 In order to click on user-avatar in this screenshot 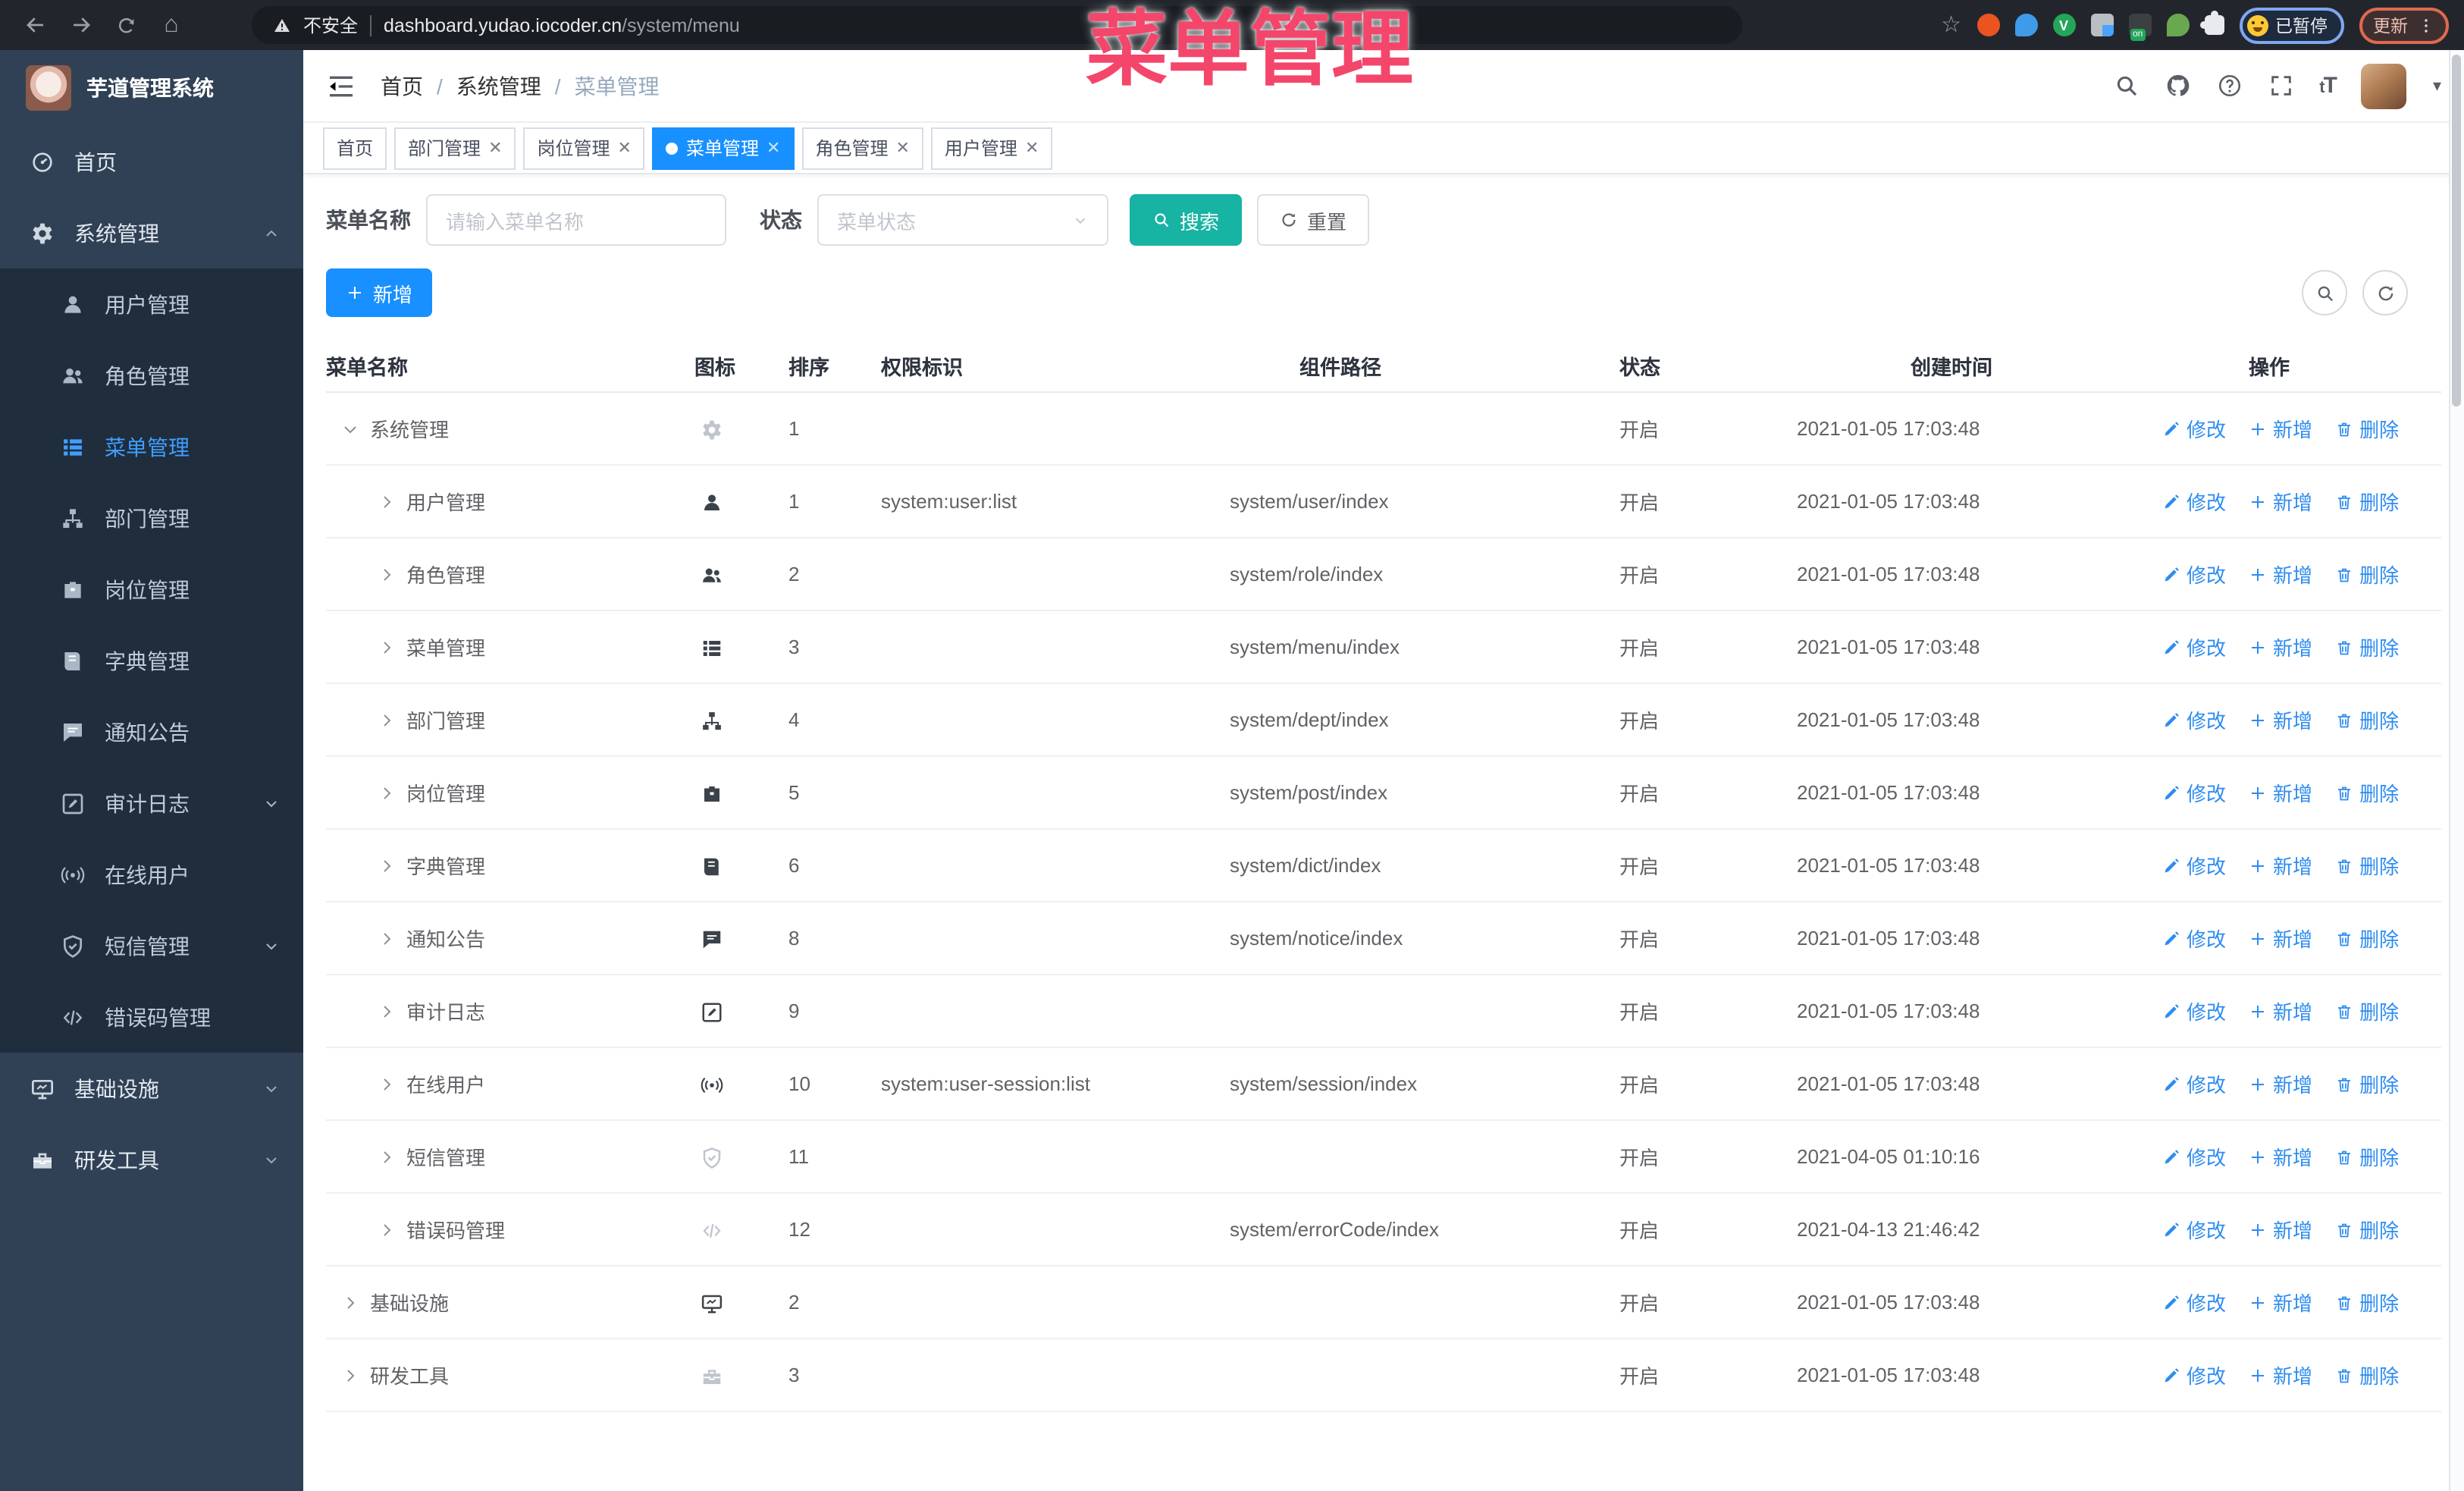, I will do `click(2384, 85)`.